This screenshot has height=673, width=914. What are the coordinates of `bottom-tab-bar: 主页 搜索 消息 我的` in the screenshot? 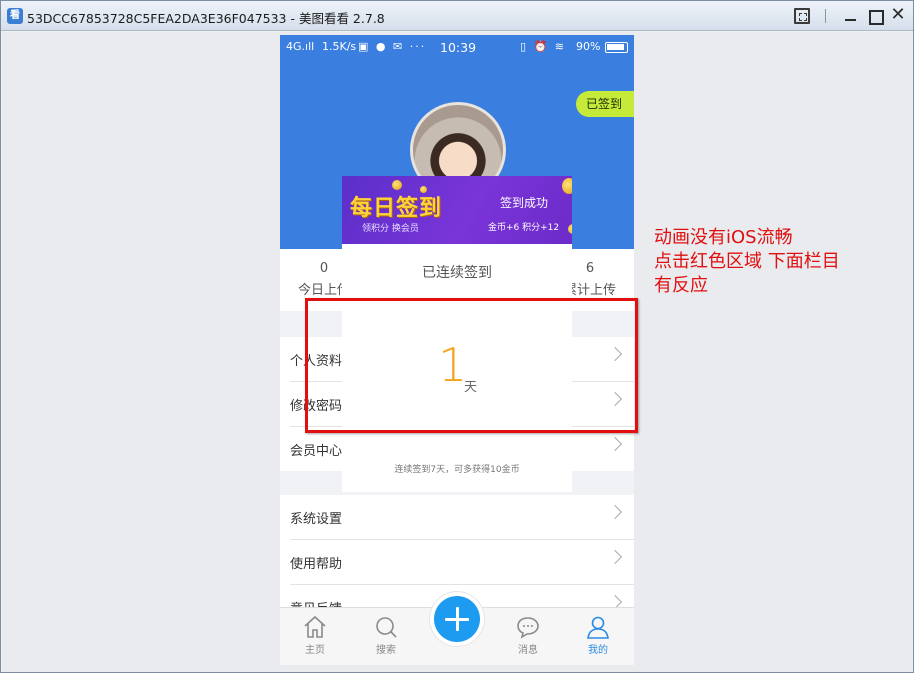 It's located at (457, 628).